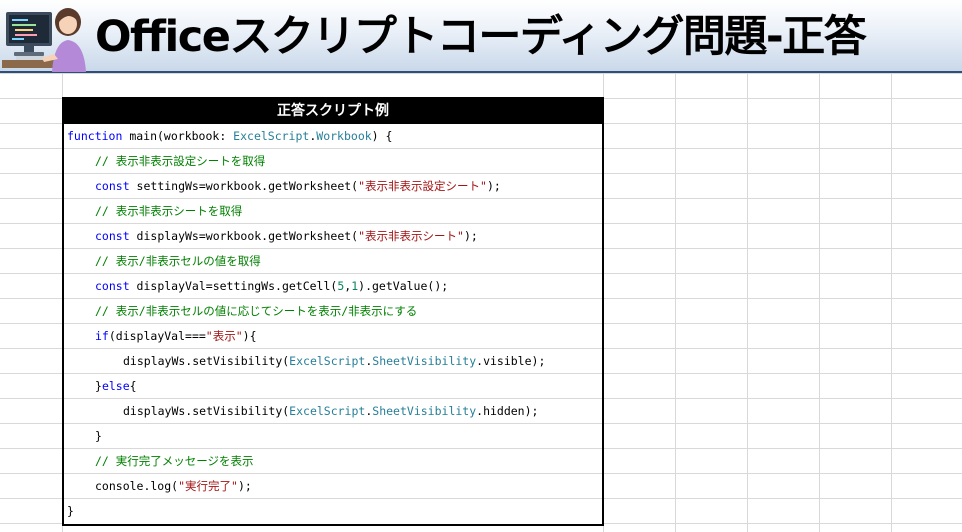 The height and width of the screenshot is (532, 962). What do you see at coordinates (137, 486) in the screenshot?
I see `code-token: console.log(` at bounding box center [137, 486].